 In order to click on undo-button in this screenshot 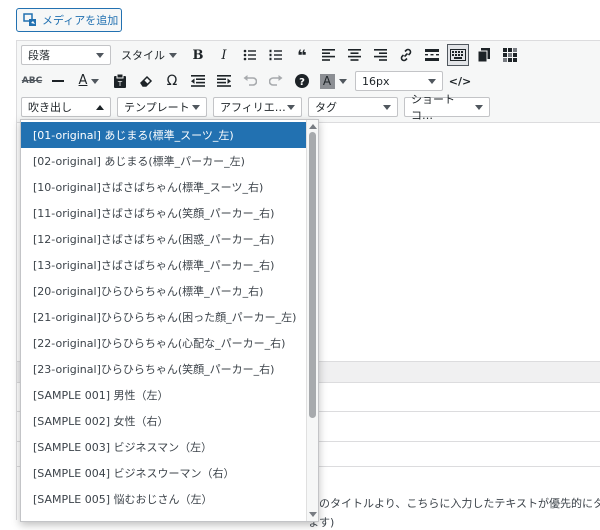, I will do `click(250, 81)`.